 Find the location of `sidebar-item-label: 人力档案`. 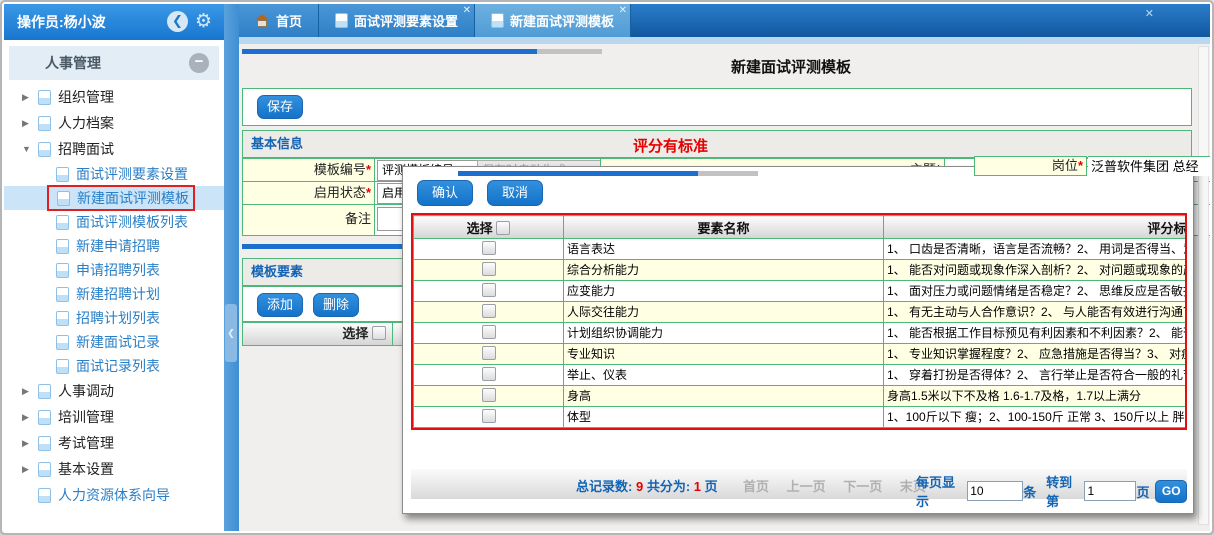

sidebar-item-label: 人力档案 is located at coordinates (86, 123).